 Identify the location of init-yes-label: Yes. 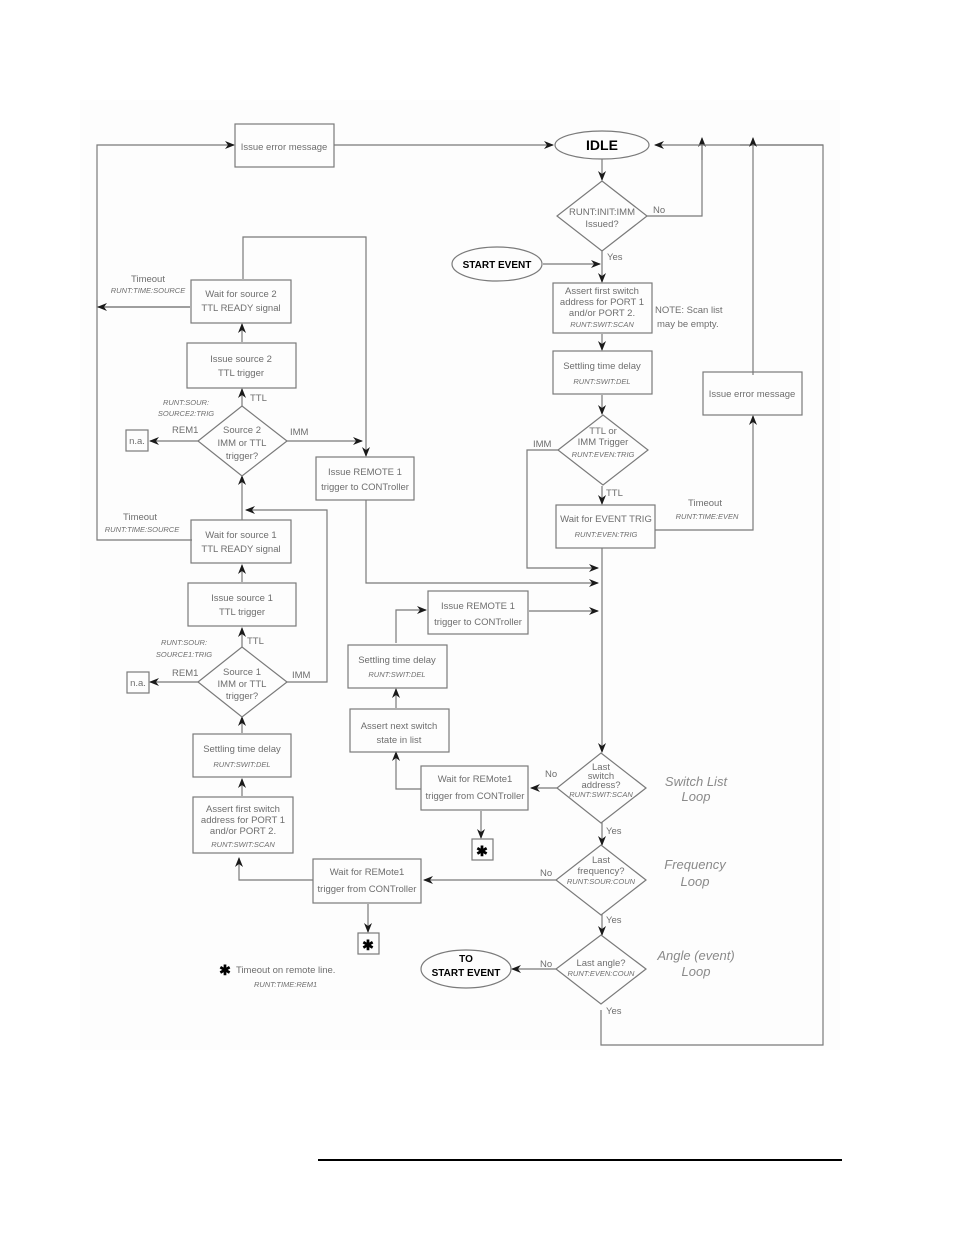
(615, 257).